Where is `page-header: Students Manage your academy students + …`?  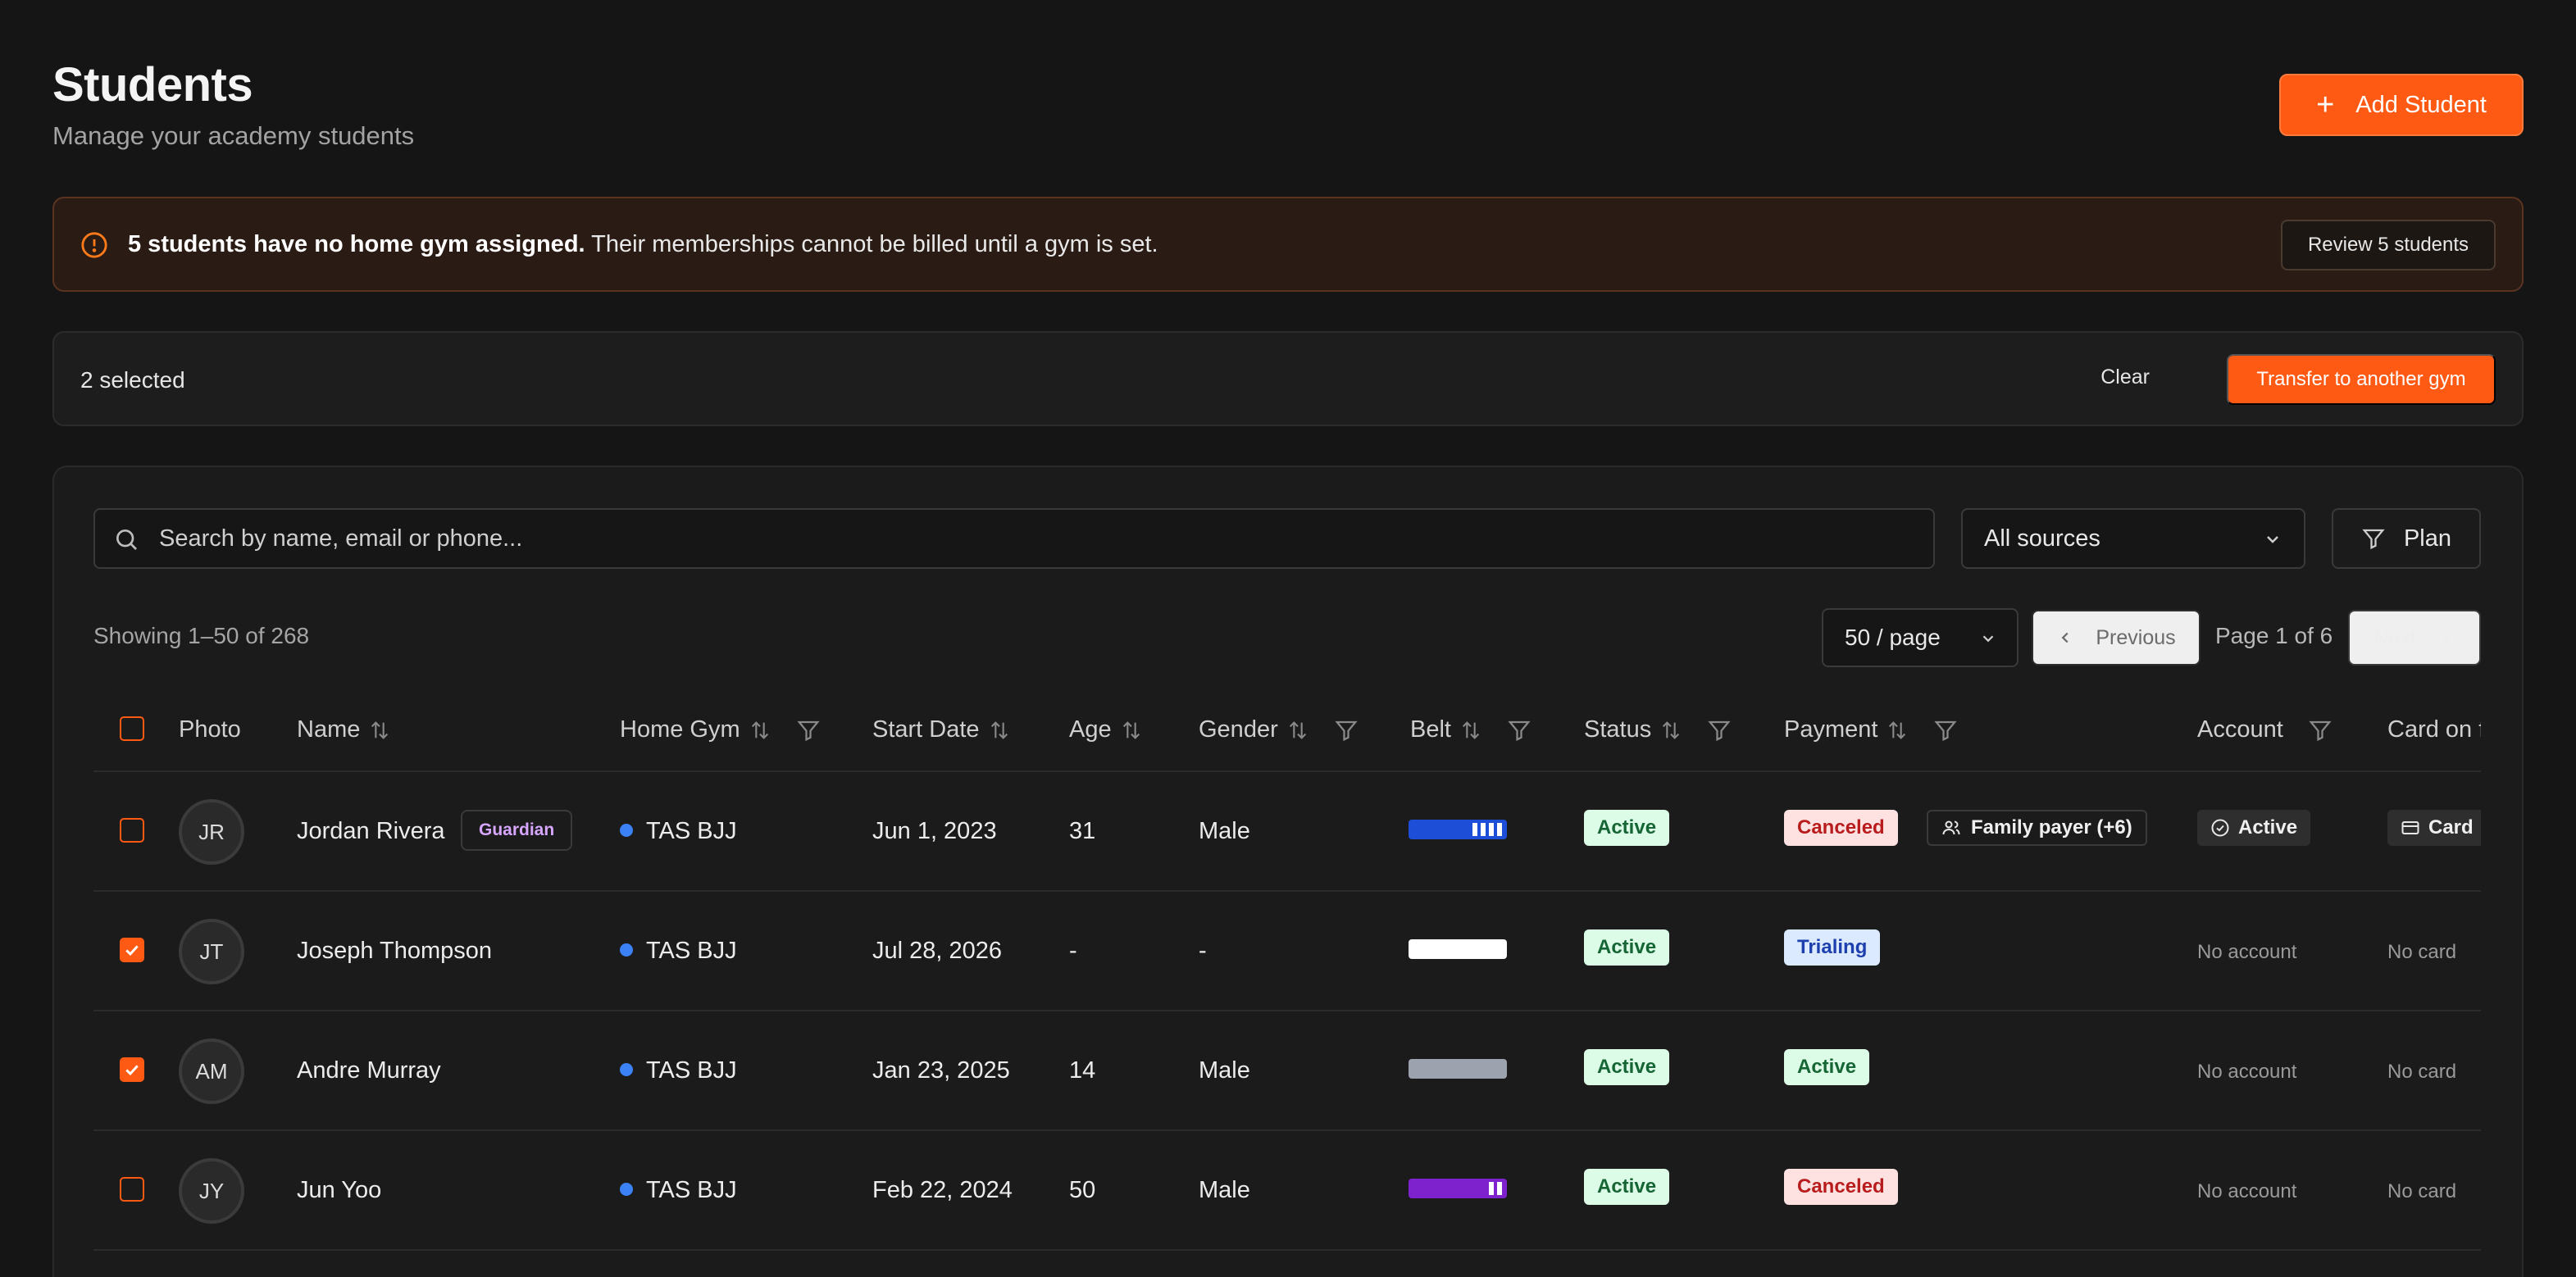 page-header: Students Manage your academy students + … is located at coordinates (1288, 105).